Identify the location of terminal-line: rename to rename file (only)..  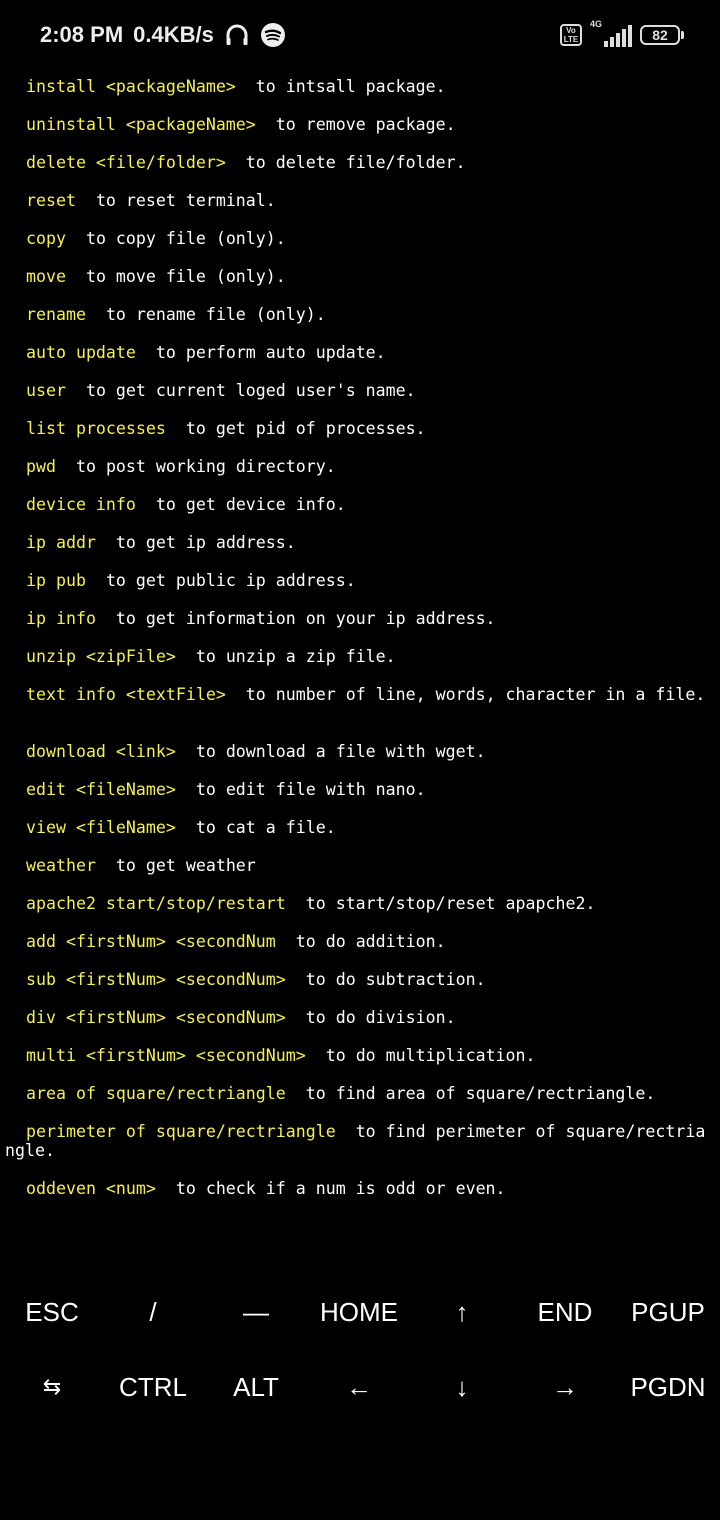
(176, 315).